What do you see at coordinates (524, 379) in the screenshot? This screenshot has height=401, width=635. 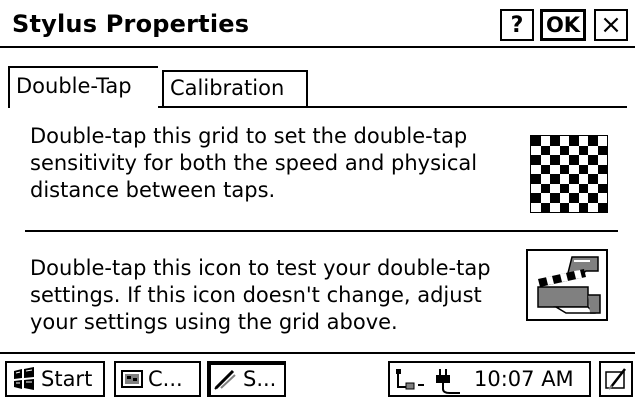 I see `clock: 10:07 AM` at bounding box center [524, 379].